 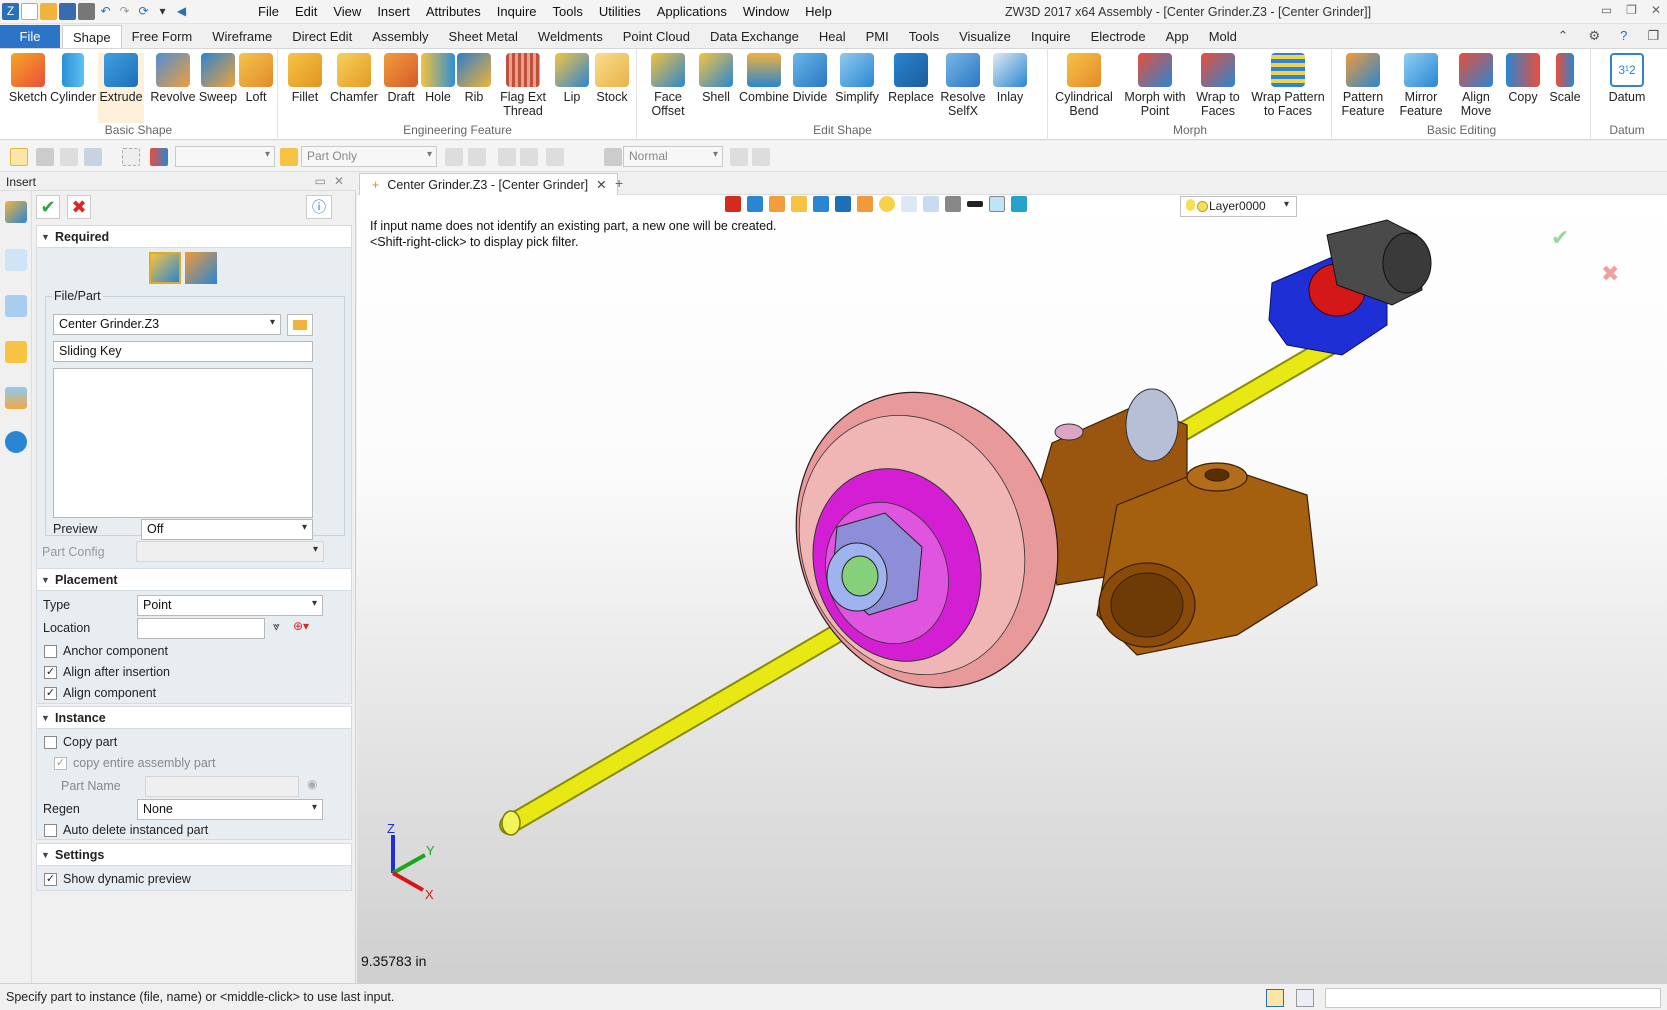 What do you see at coordinates (483, 36) in the screenshot?
I see `tab-sheet-metal: Sheet Metal` at bounding box center [483, 36].